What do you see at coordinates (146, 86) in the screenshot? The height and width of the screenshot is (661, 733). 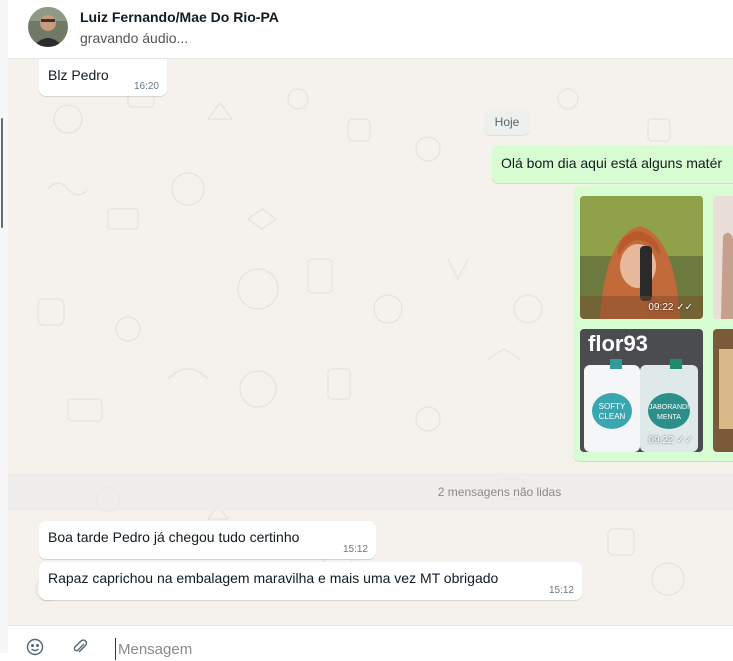 I see `message-time: 16:20` at bounding box center [146, 86].